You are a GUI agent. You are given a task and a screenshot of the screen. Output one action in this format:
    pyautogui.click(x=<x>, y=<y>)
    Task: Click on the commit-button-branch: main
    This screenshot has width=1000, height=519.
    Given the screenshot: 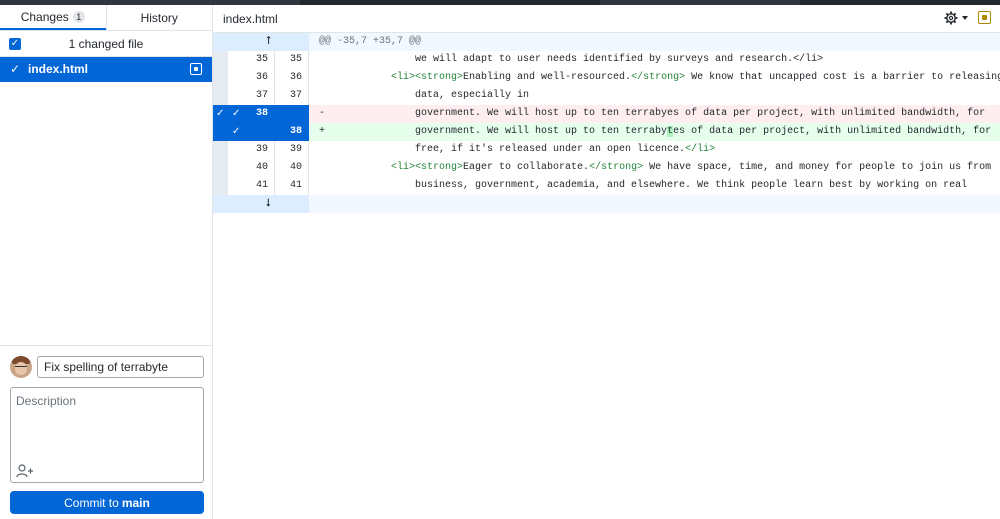 What is the action you would take?
    pyautogui.click(x=135, y=502)
    